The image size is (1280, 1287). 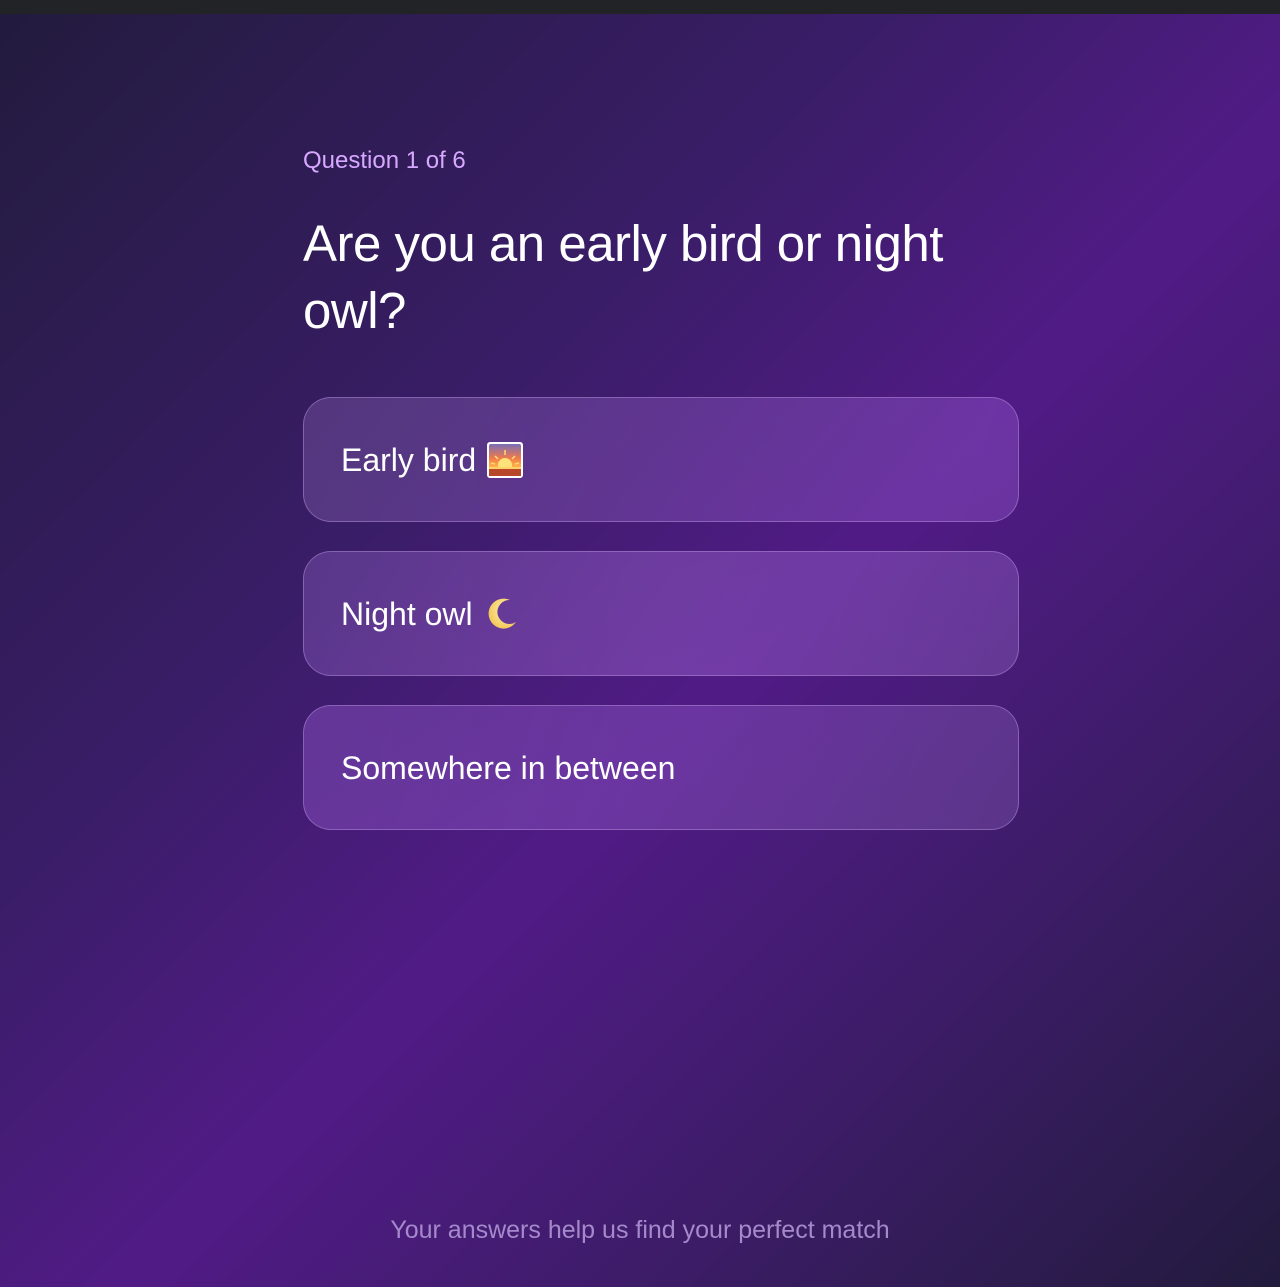 I want to click on question-title: Are you an early bird or night owl?, so click(x=623, y=277).